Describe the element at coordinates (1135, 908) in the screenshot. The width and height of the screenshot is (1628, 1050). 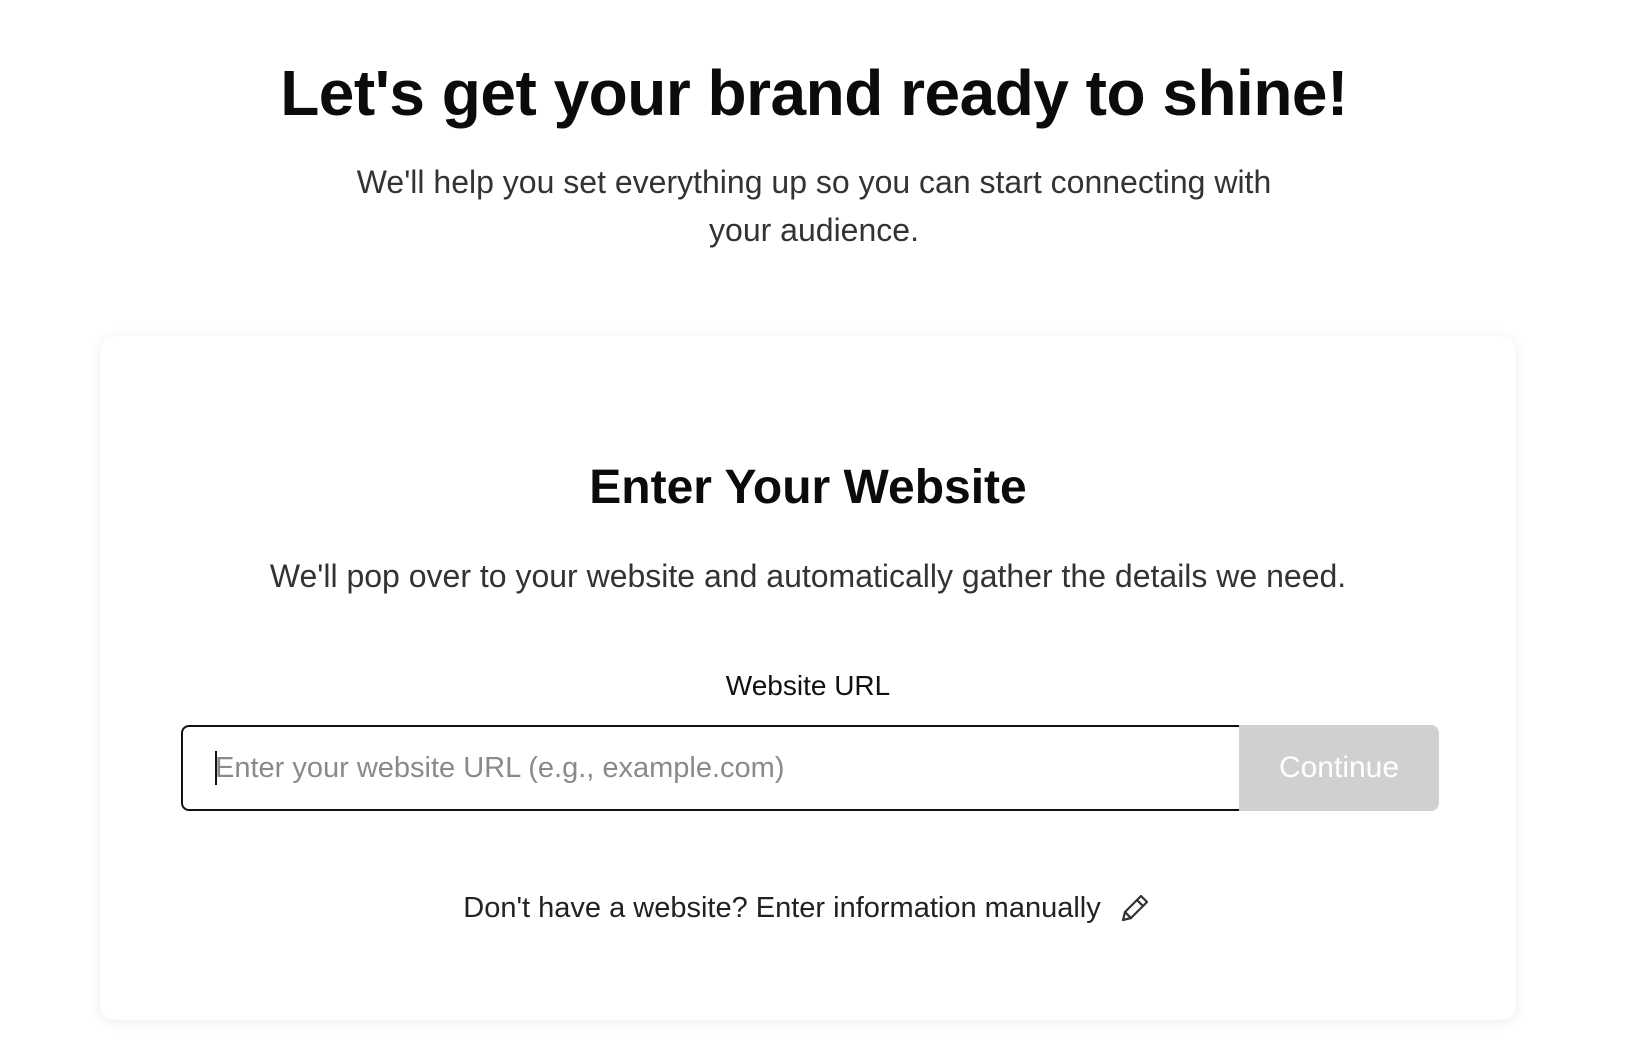
I see `pencil-icon` at that location.